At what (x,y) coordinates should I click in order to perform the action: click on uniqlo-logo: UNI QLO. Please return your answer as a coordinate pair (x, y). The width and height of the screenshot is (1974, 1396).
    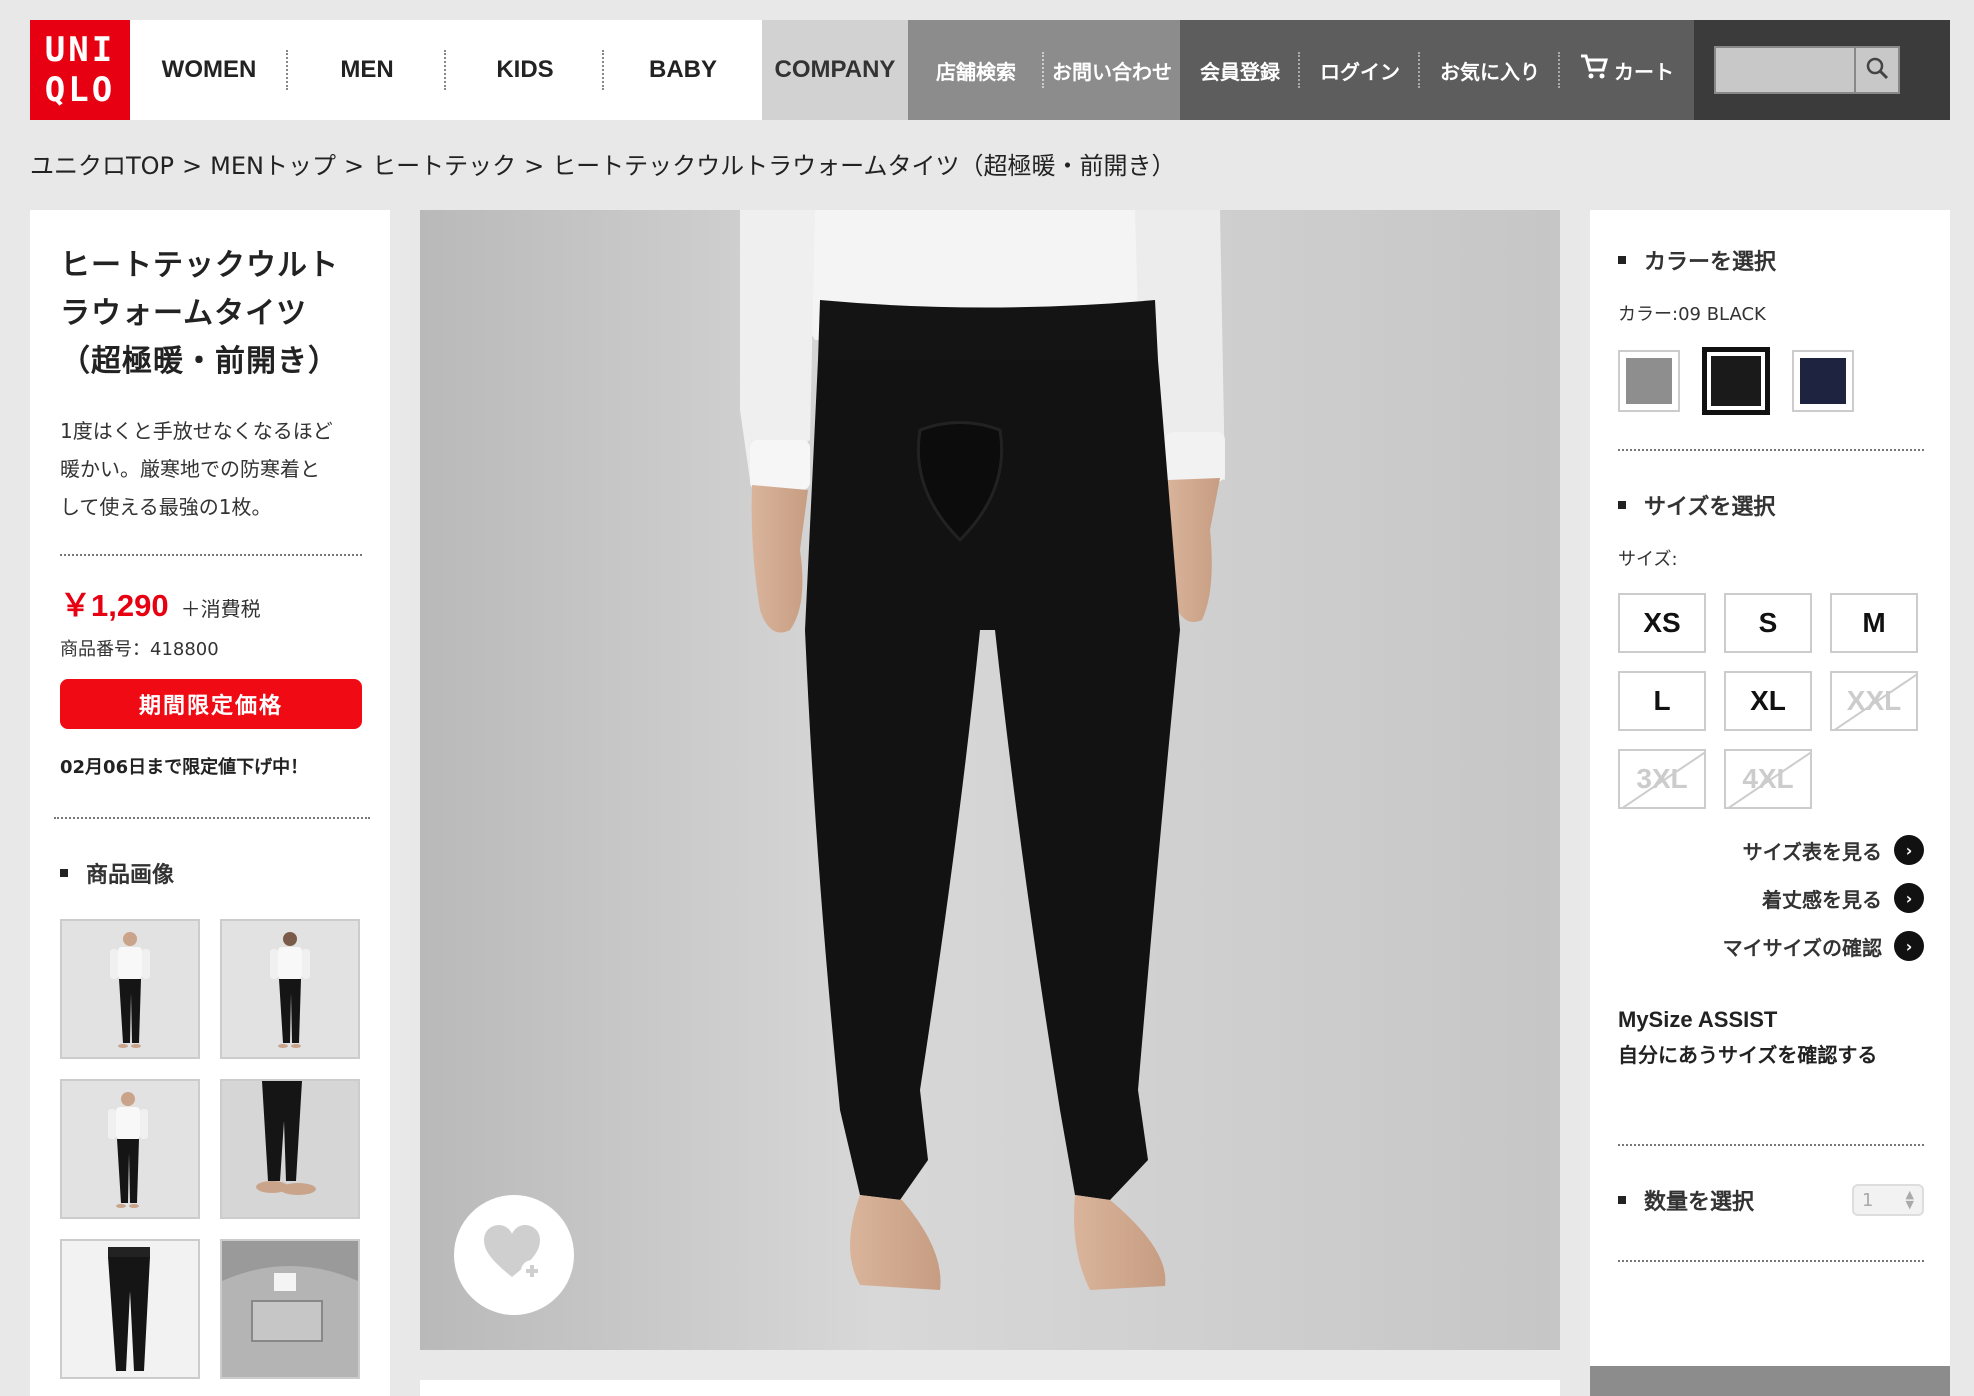
    Looking at the image, I should click on (80, 70).